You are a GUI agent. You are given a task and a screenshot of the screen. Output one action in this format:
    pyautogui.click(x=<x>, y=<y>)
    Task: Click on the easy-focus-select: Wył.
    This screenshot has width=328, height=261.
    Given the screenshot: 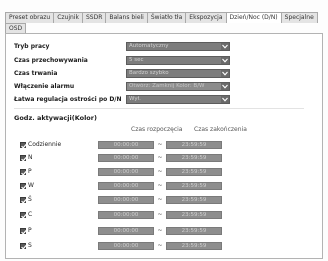 What is the action you would take?
    pyautogui.click(x=178, y=99)
    